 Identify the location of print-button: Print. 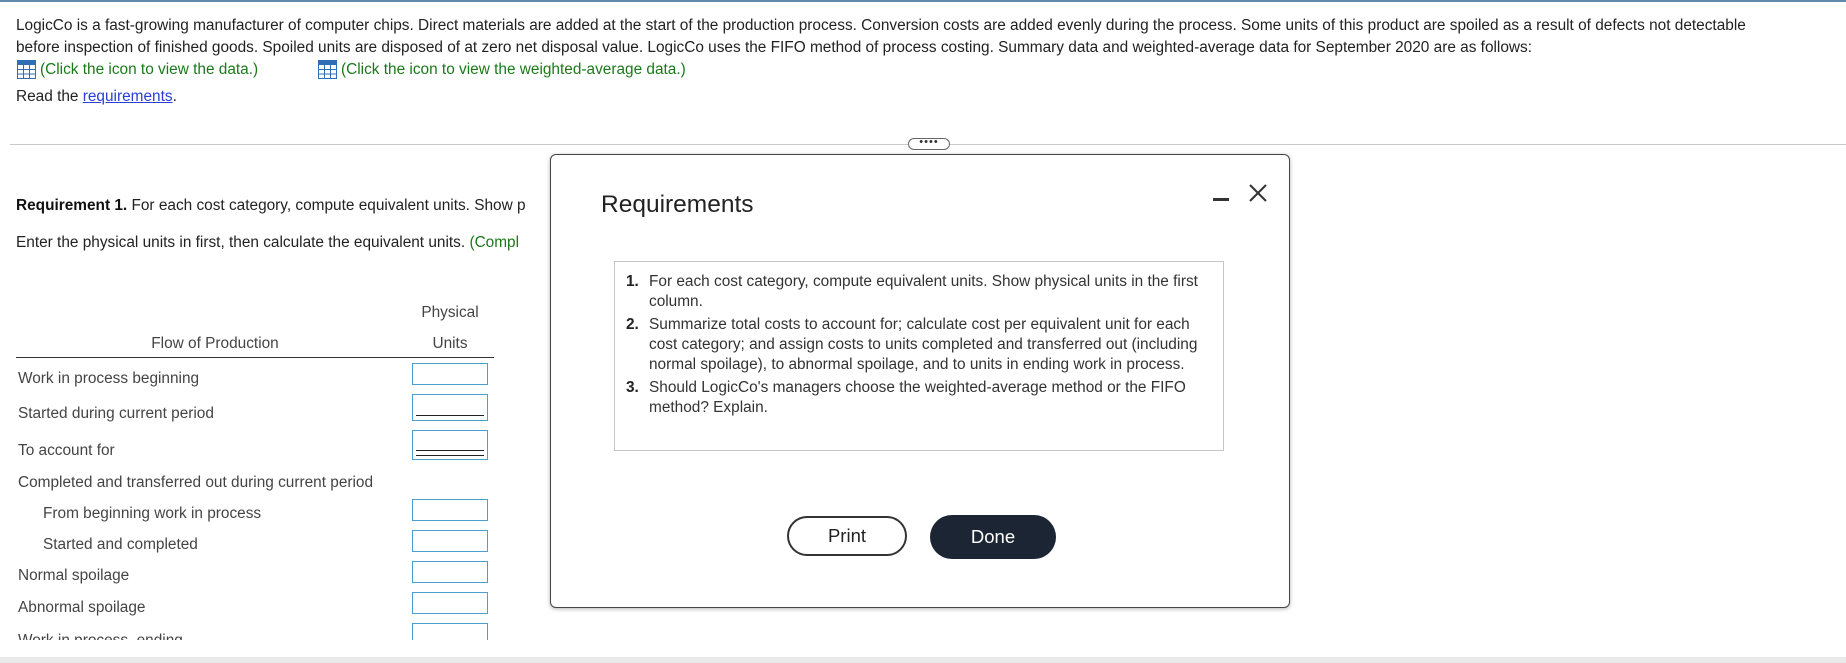
(847, 536).